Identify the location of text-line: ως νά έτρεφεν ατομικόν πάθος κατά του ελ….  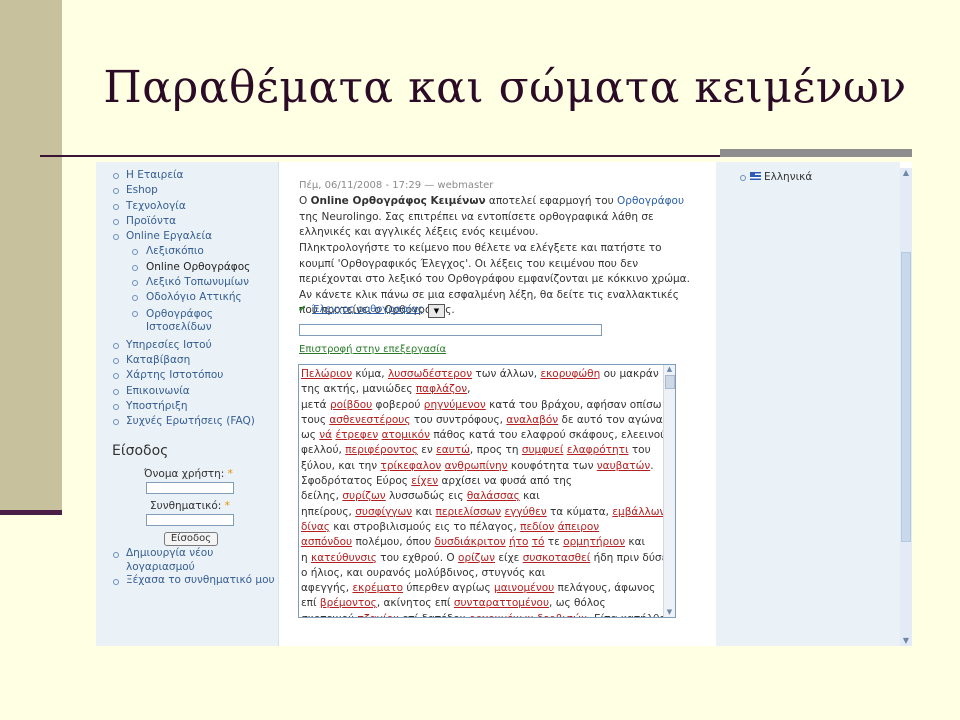
(483, 435).